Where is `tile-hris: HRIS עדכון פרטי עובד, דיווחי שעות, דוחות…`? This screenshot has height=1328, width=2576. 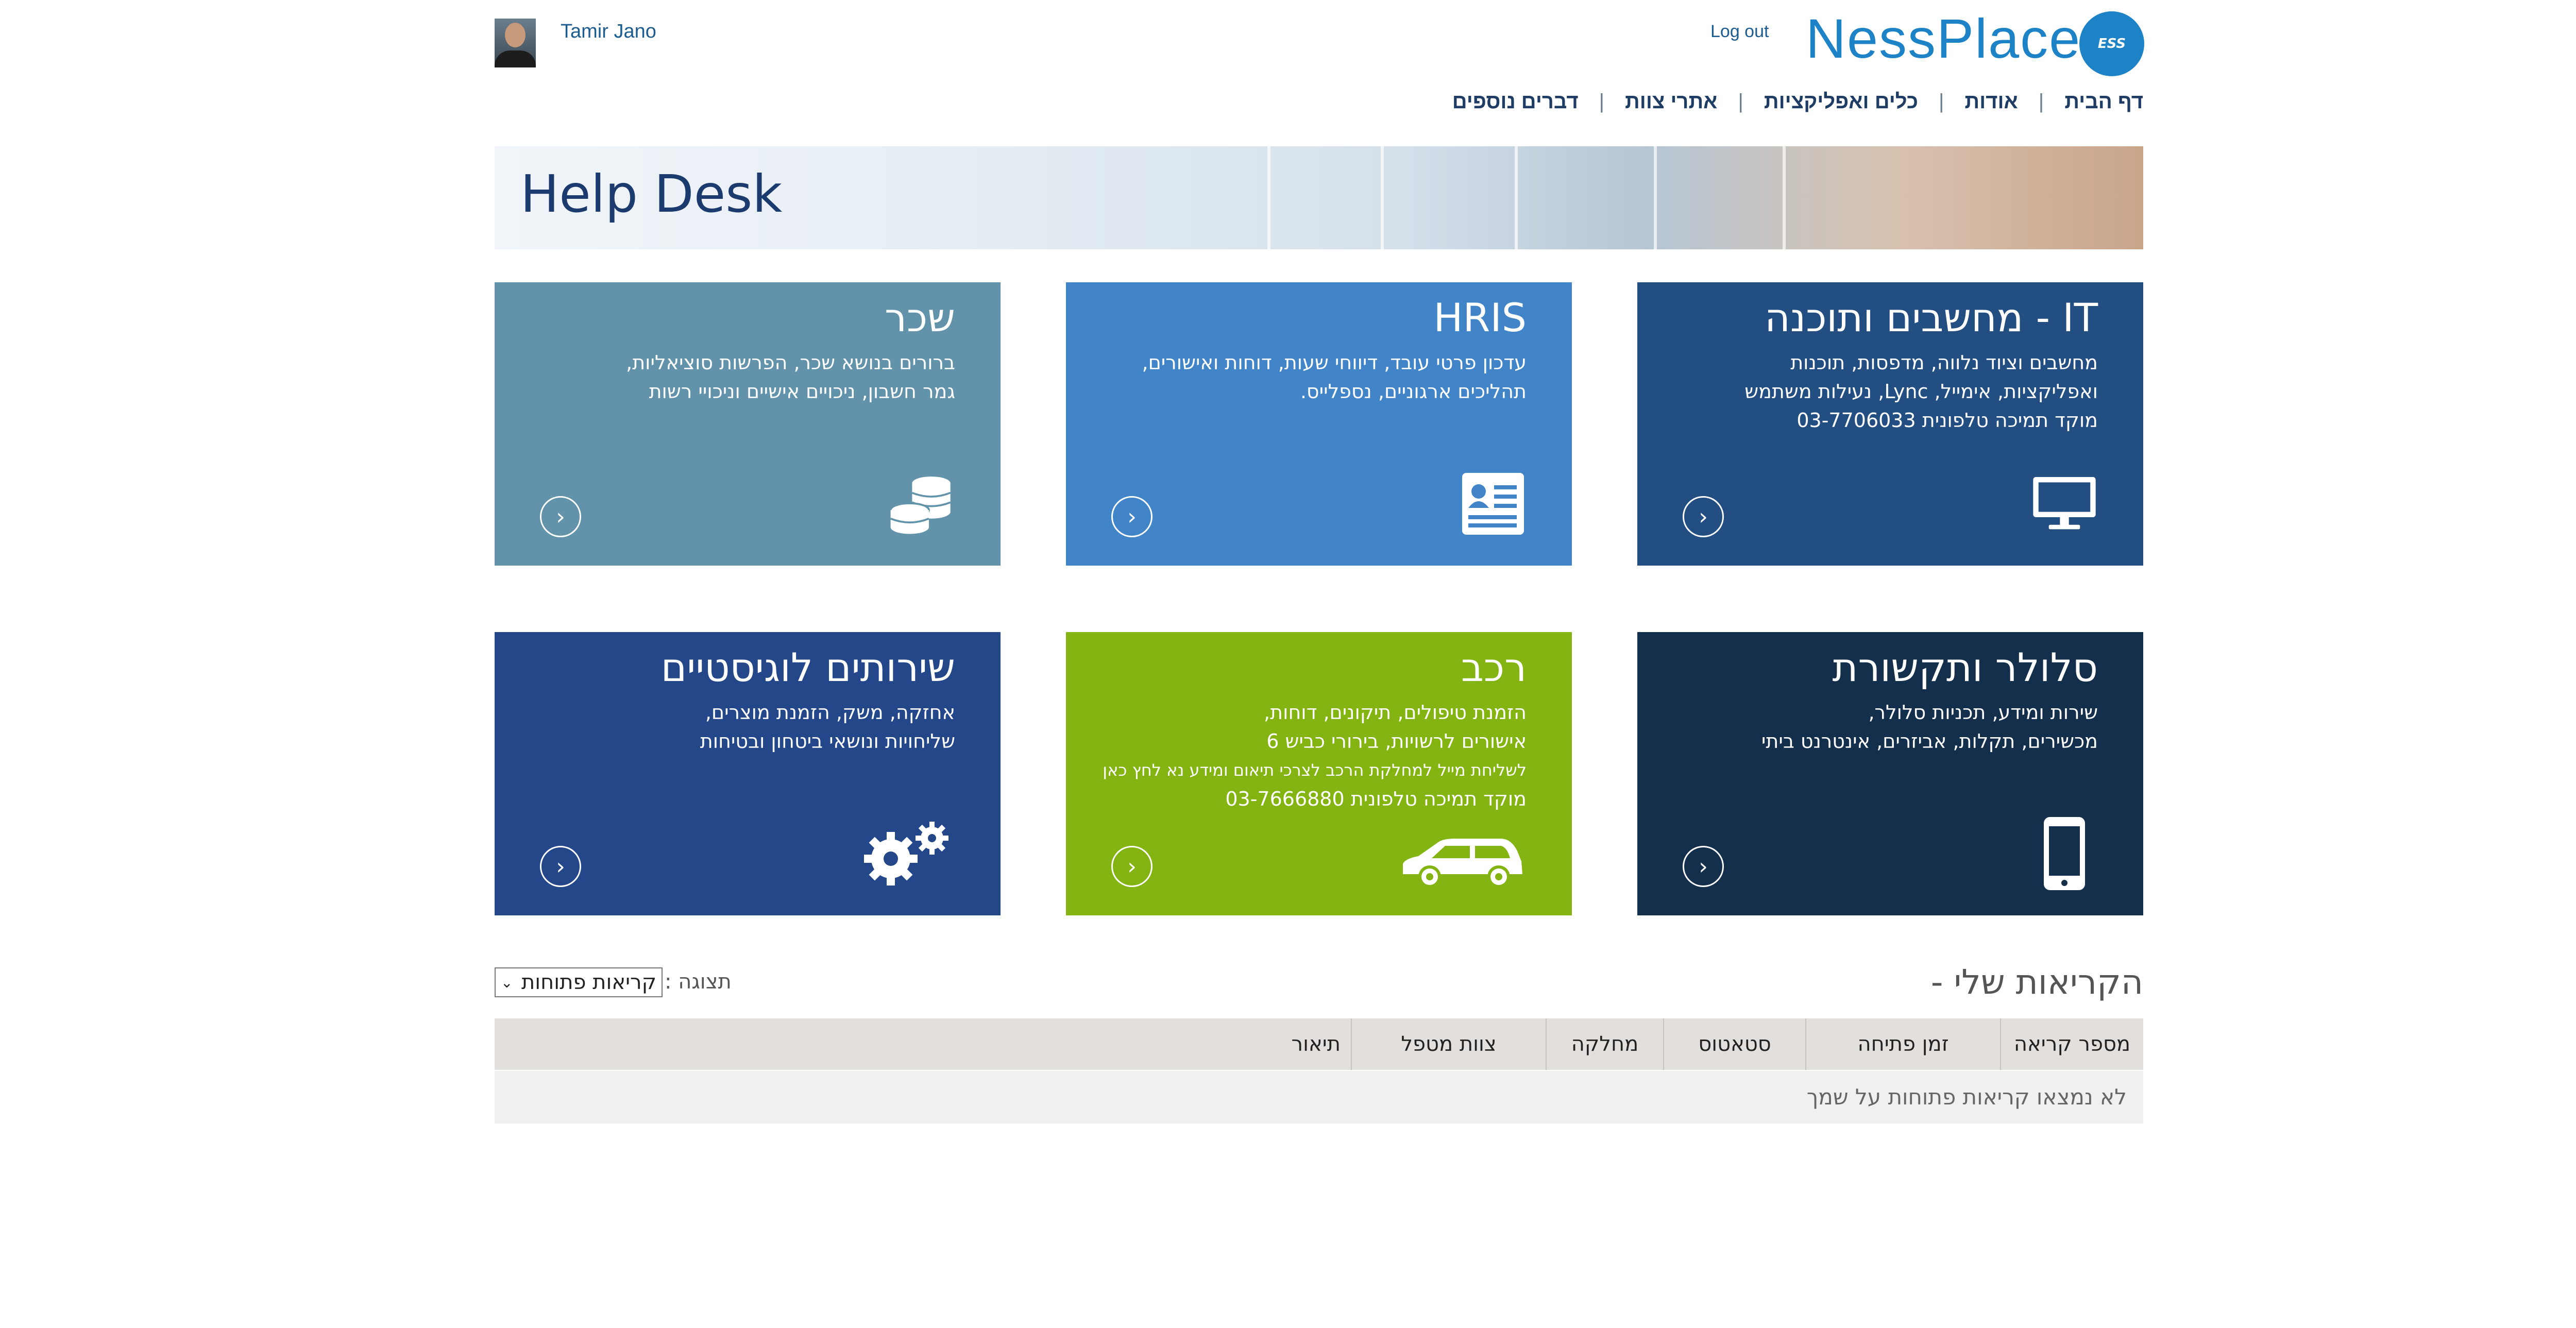 tile-hris: HRIS עדכון פרטי עובד, דיווחי שעות, דוחות… is located at coordinates (1319, 424).